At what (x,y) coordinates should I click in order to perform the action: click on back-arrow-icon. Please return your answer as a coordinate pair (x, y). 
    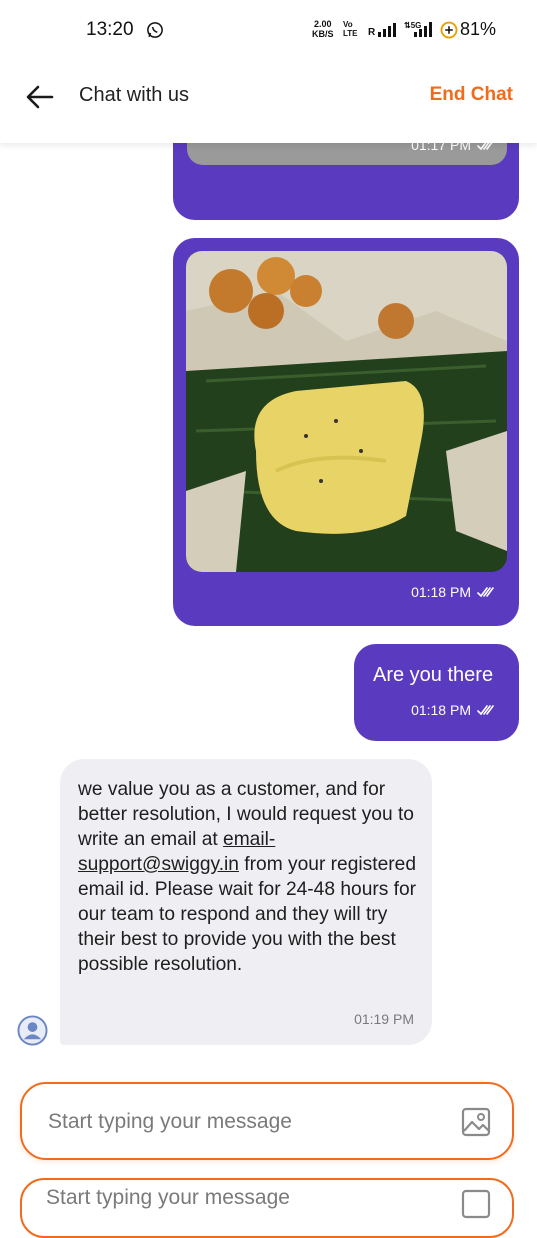
    Looking at the image, I should click on (40, 97).